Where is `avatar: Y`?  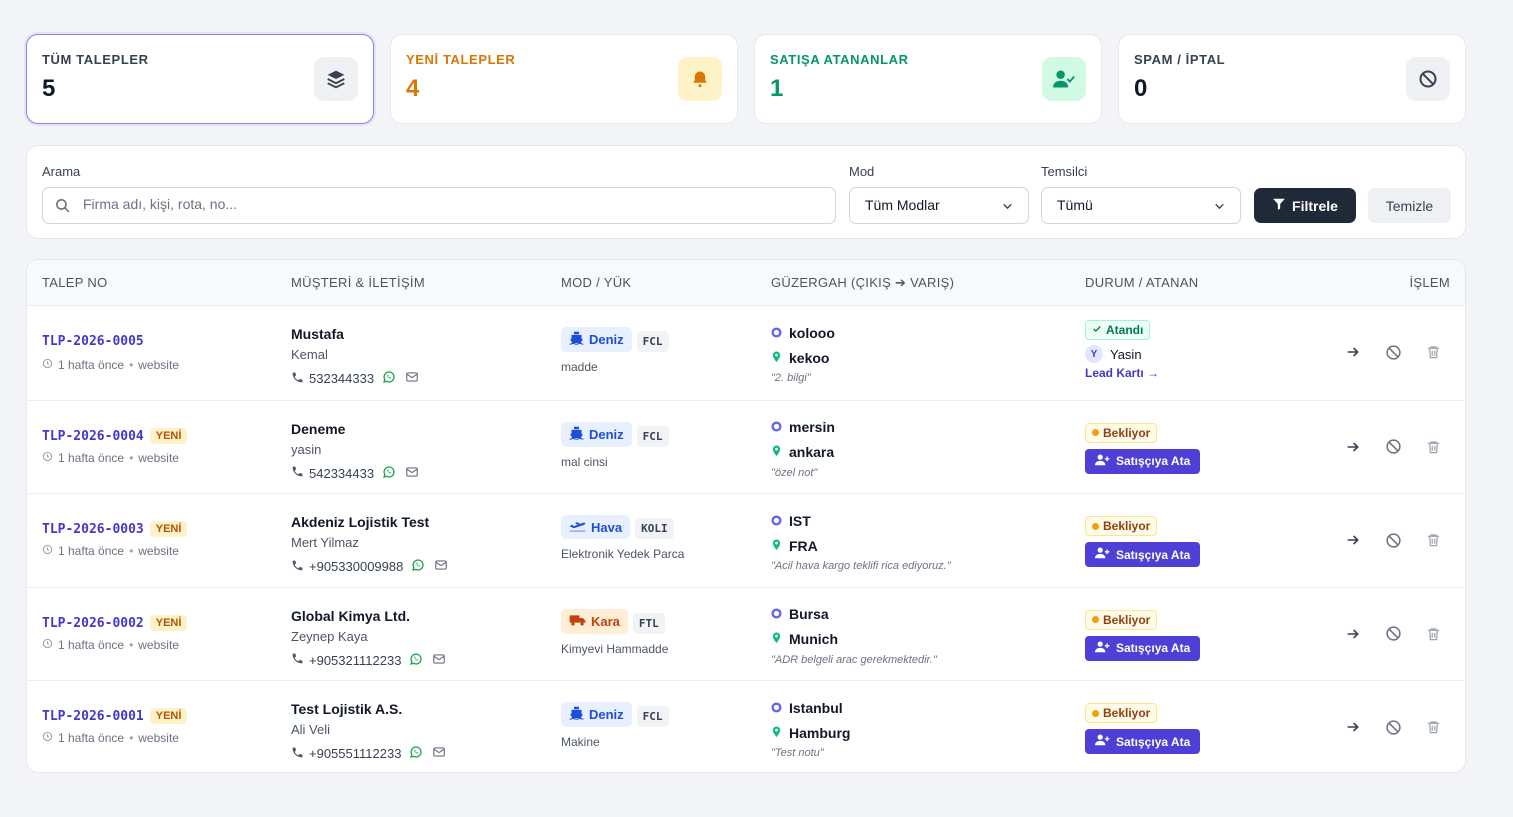
avatar: Y is located at coordinates (1094, 354).